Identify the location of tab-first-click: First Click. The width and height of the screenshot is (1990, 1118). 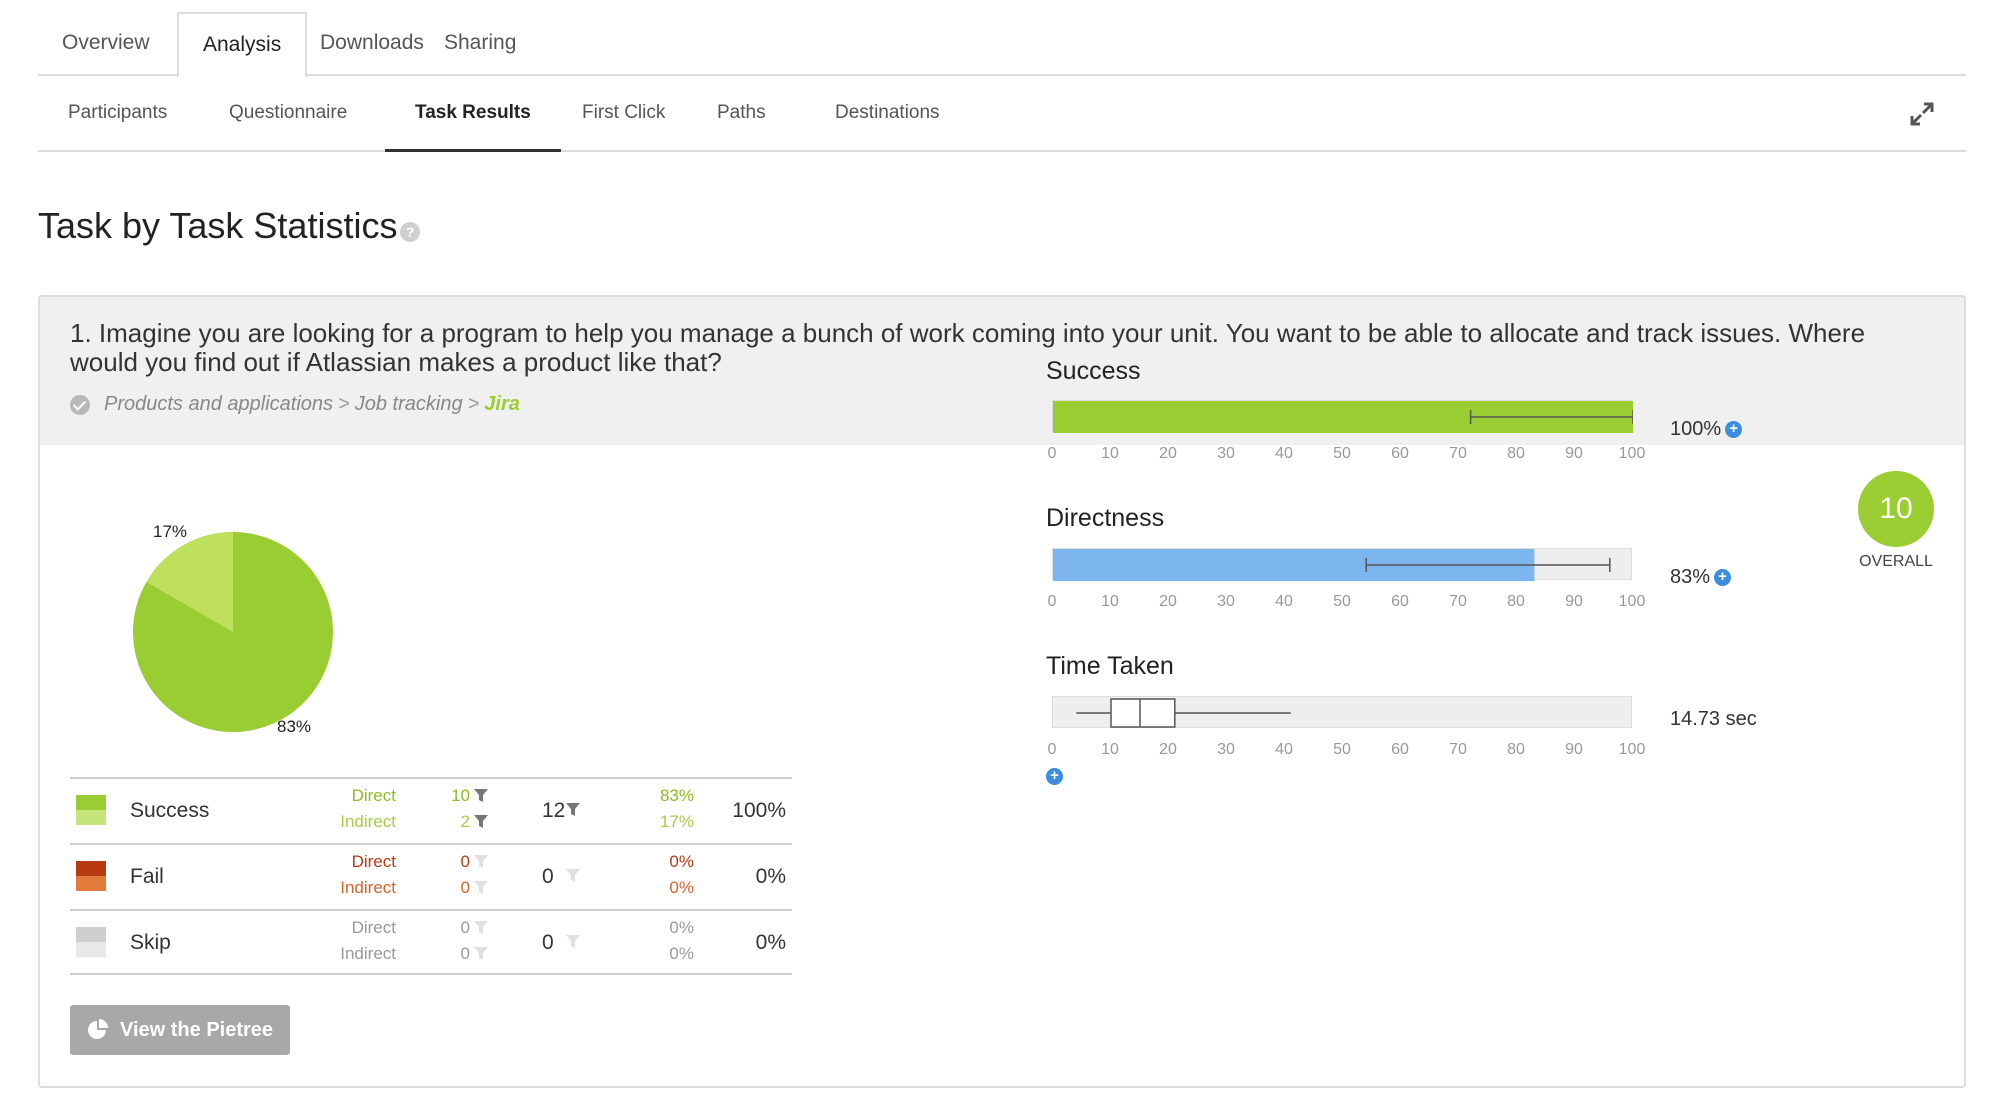
(623, 115).